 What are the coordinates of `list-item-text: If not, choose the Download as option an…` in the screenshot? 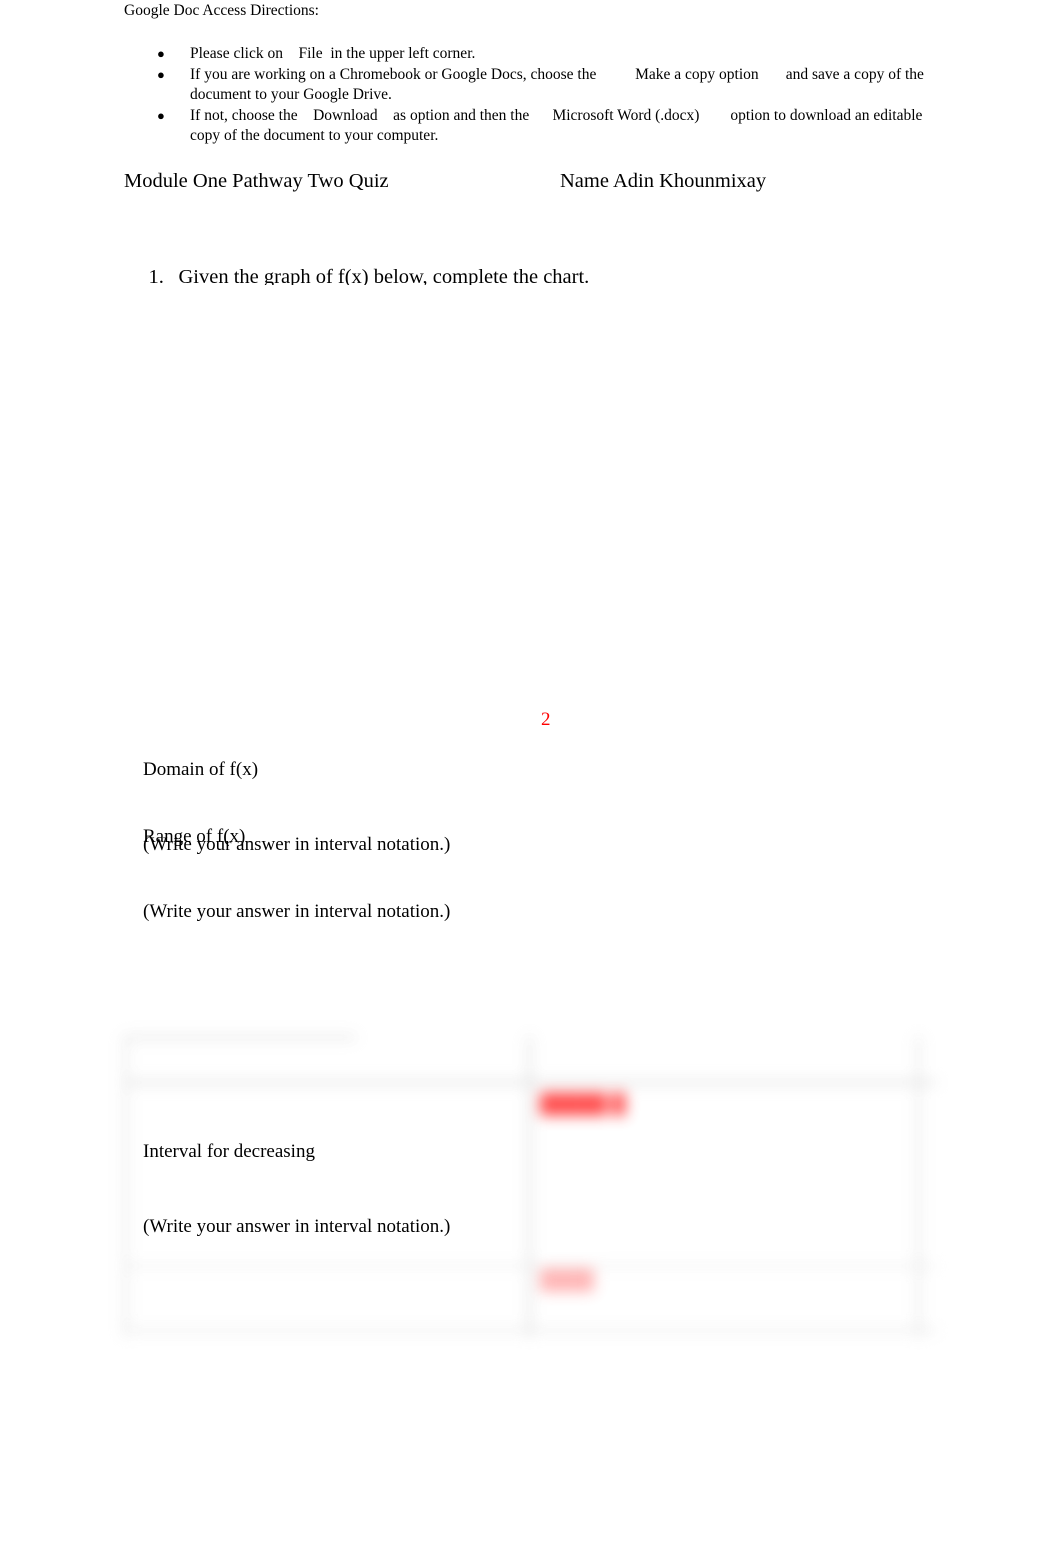 It's located at (558, 125).